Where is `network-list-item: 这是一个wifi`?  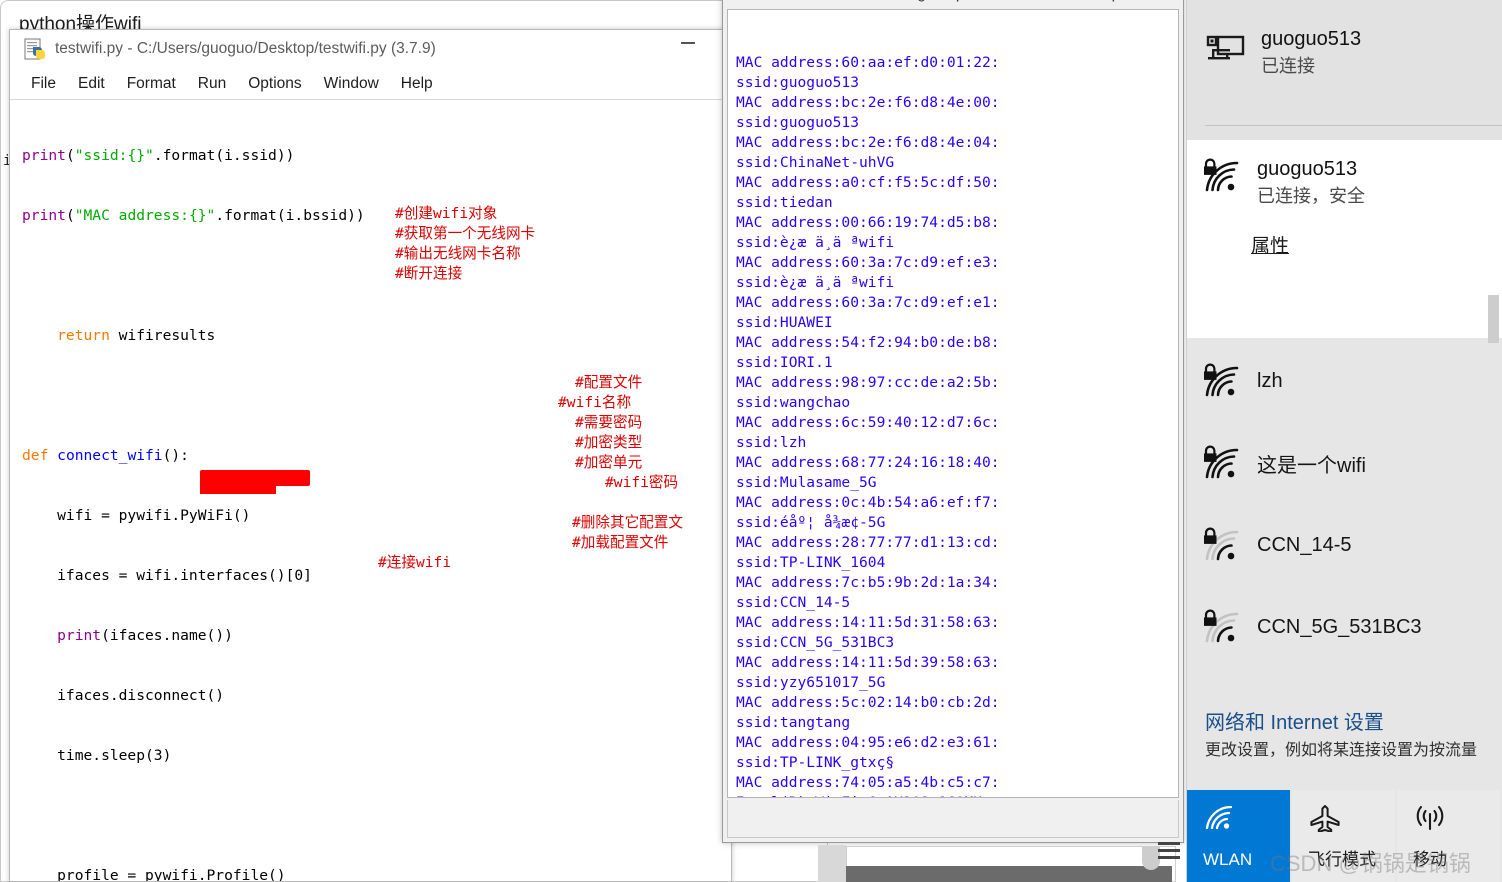 network-list-item: 这是一个wifi is located at coordinates (1344, 463).